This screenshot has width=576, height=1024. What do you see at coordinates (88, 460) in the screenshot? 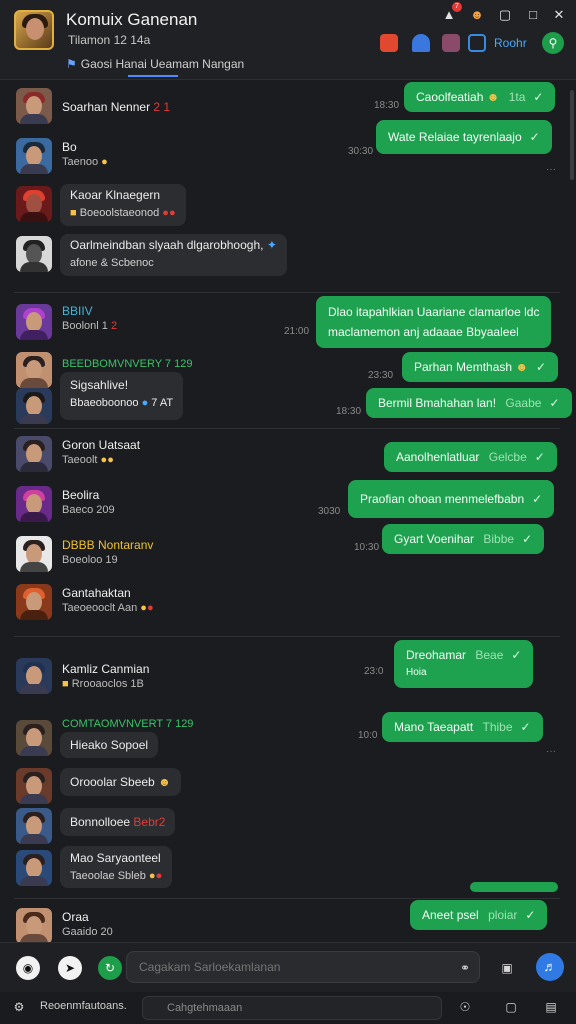
I see `message-preview: Taeoolt ●●` at bounding box center [88, 460].